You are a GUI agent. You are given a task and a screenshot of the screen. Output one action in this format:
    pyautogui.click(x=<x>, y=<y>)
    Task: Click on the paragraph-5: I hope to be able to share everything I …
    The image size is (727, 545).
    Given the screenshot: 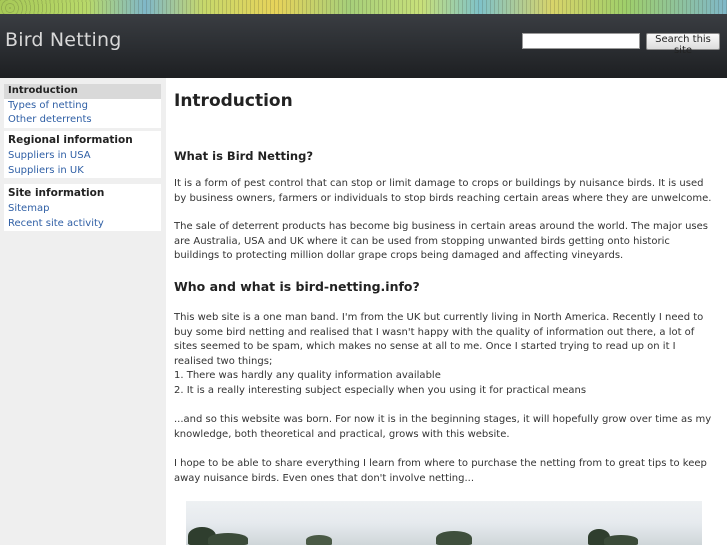 What is the action you would take?
    pyautogui.click(x=440, y=471)
    